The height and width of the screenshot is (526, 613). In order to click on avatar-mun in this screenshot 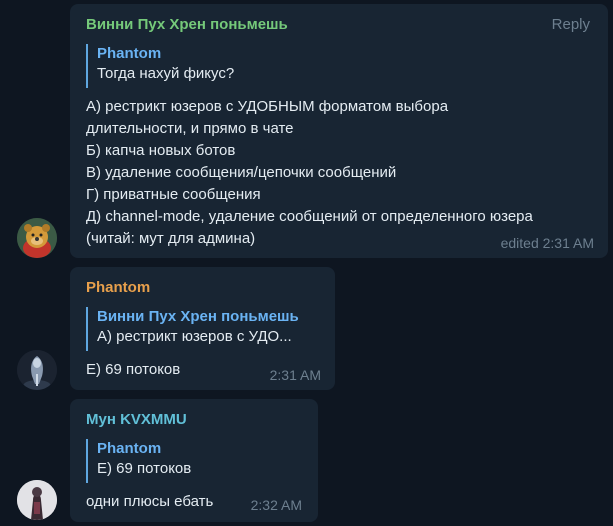, I will do `click(37, 500)`.